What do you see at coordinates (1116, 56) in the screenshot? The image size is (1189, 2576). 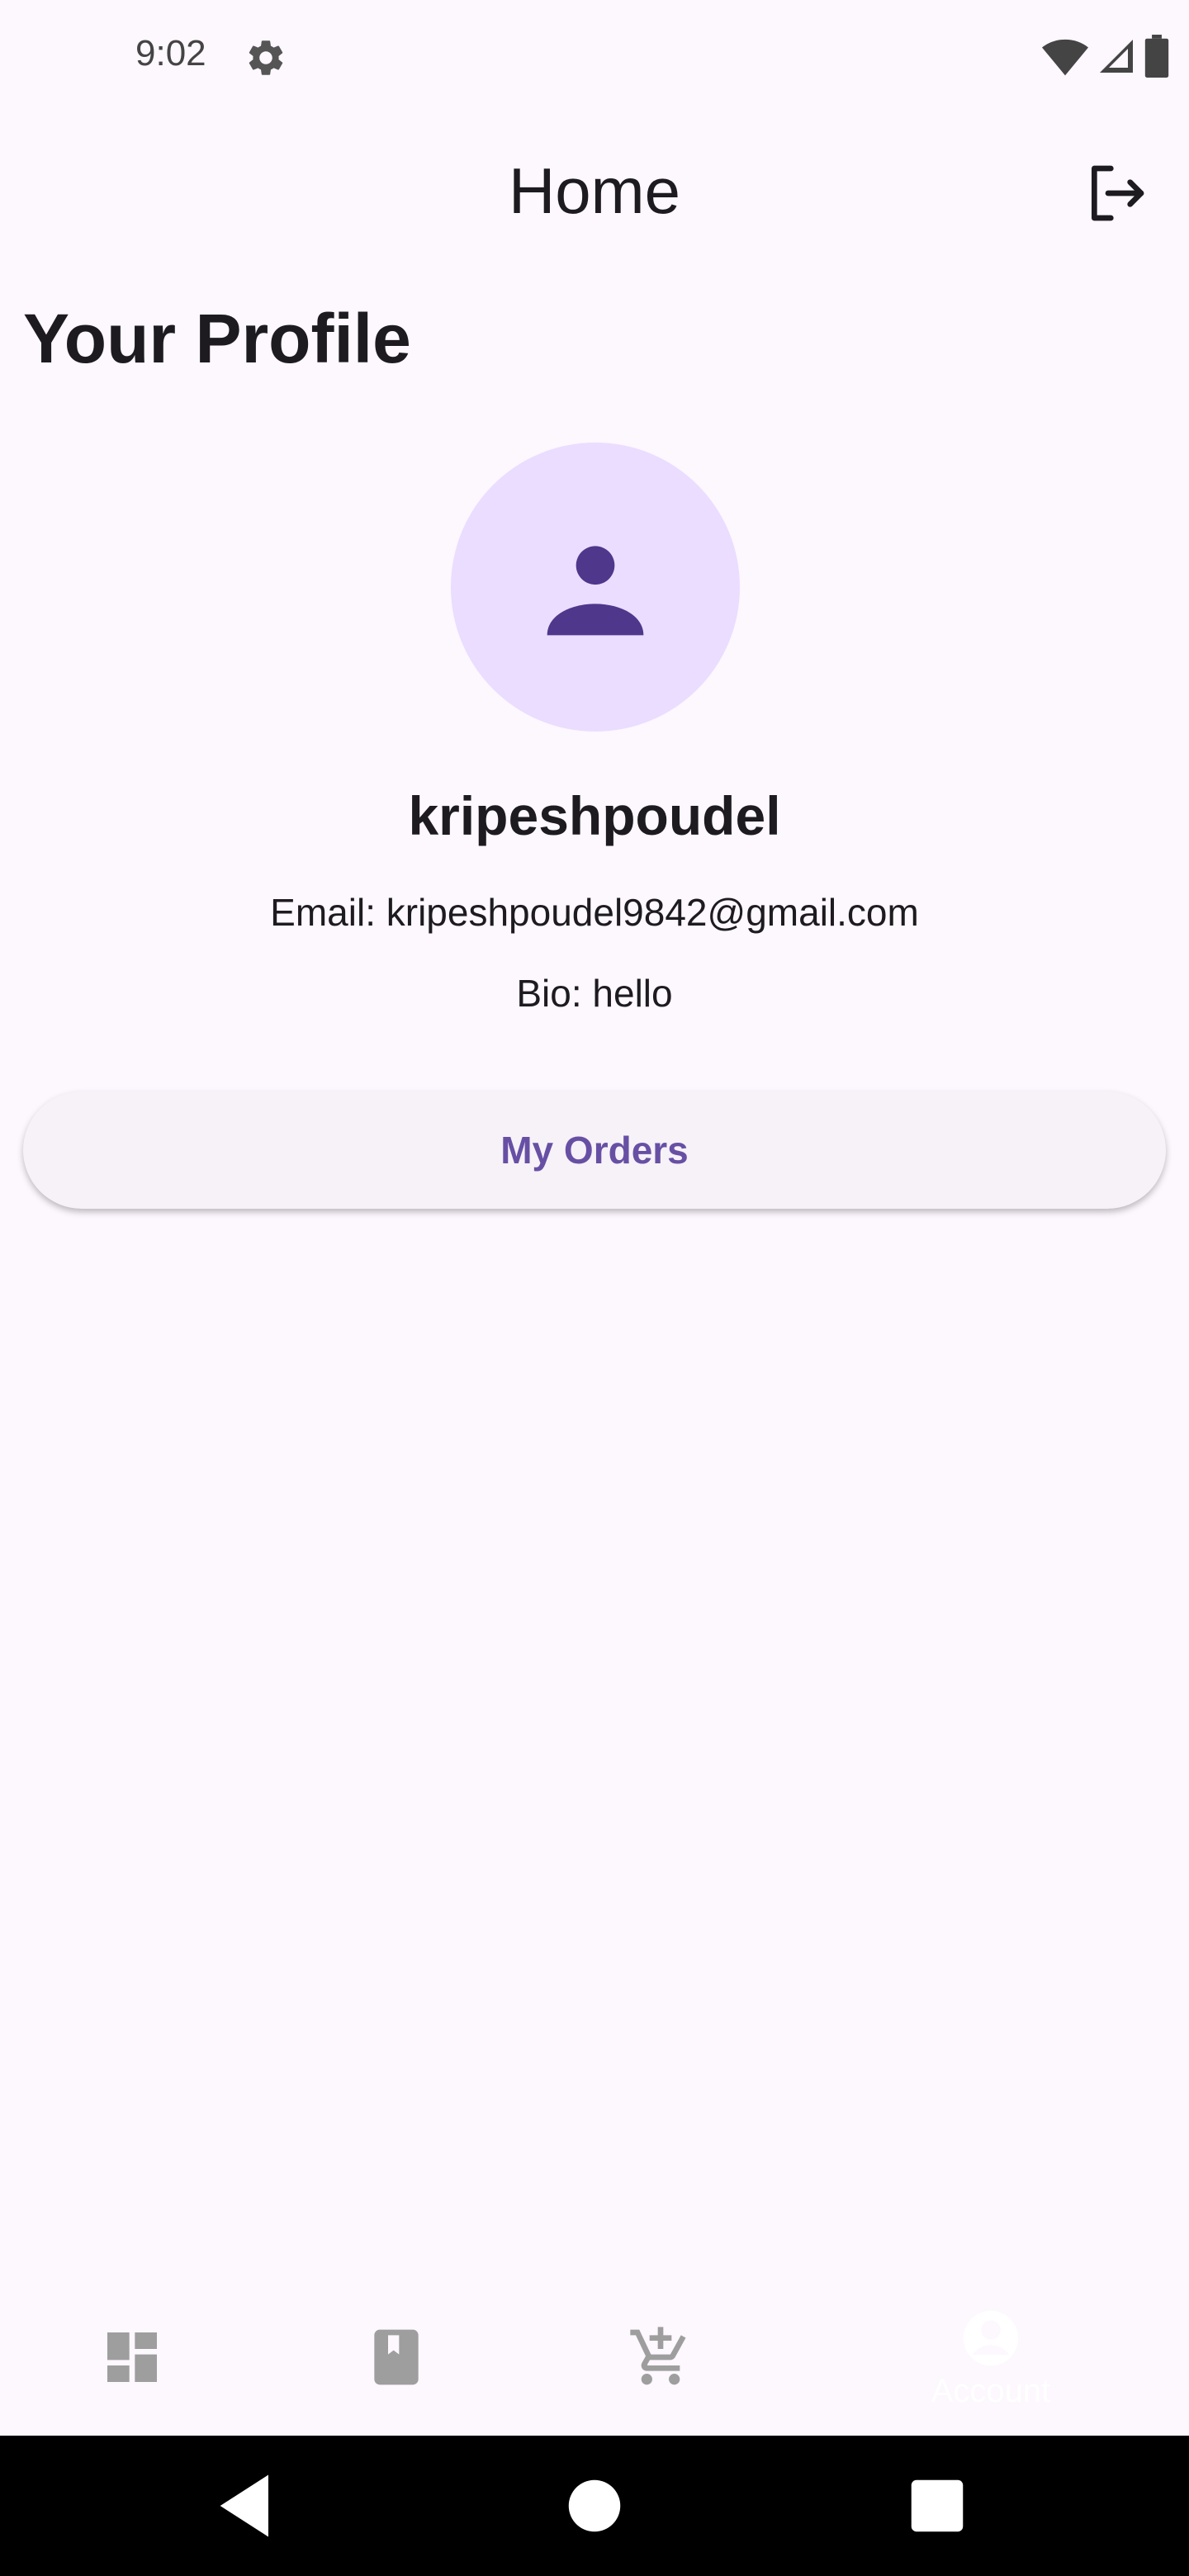 I see `signal-icon` at bounding box center [1116, 56].